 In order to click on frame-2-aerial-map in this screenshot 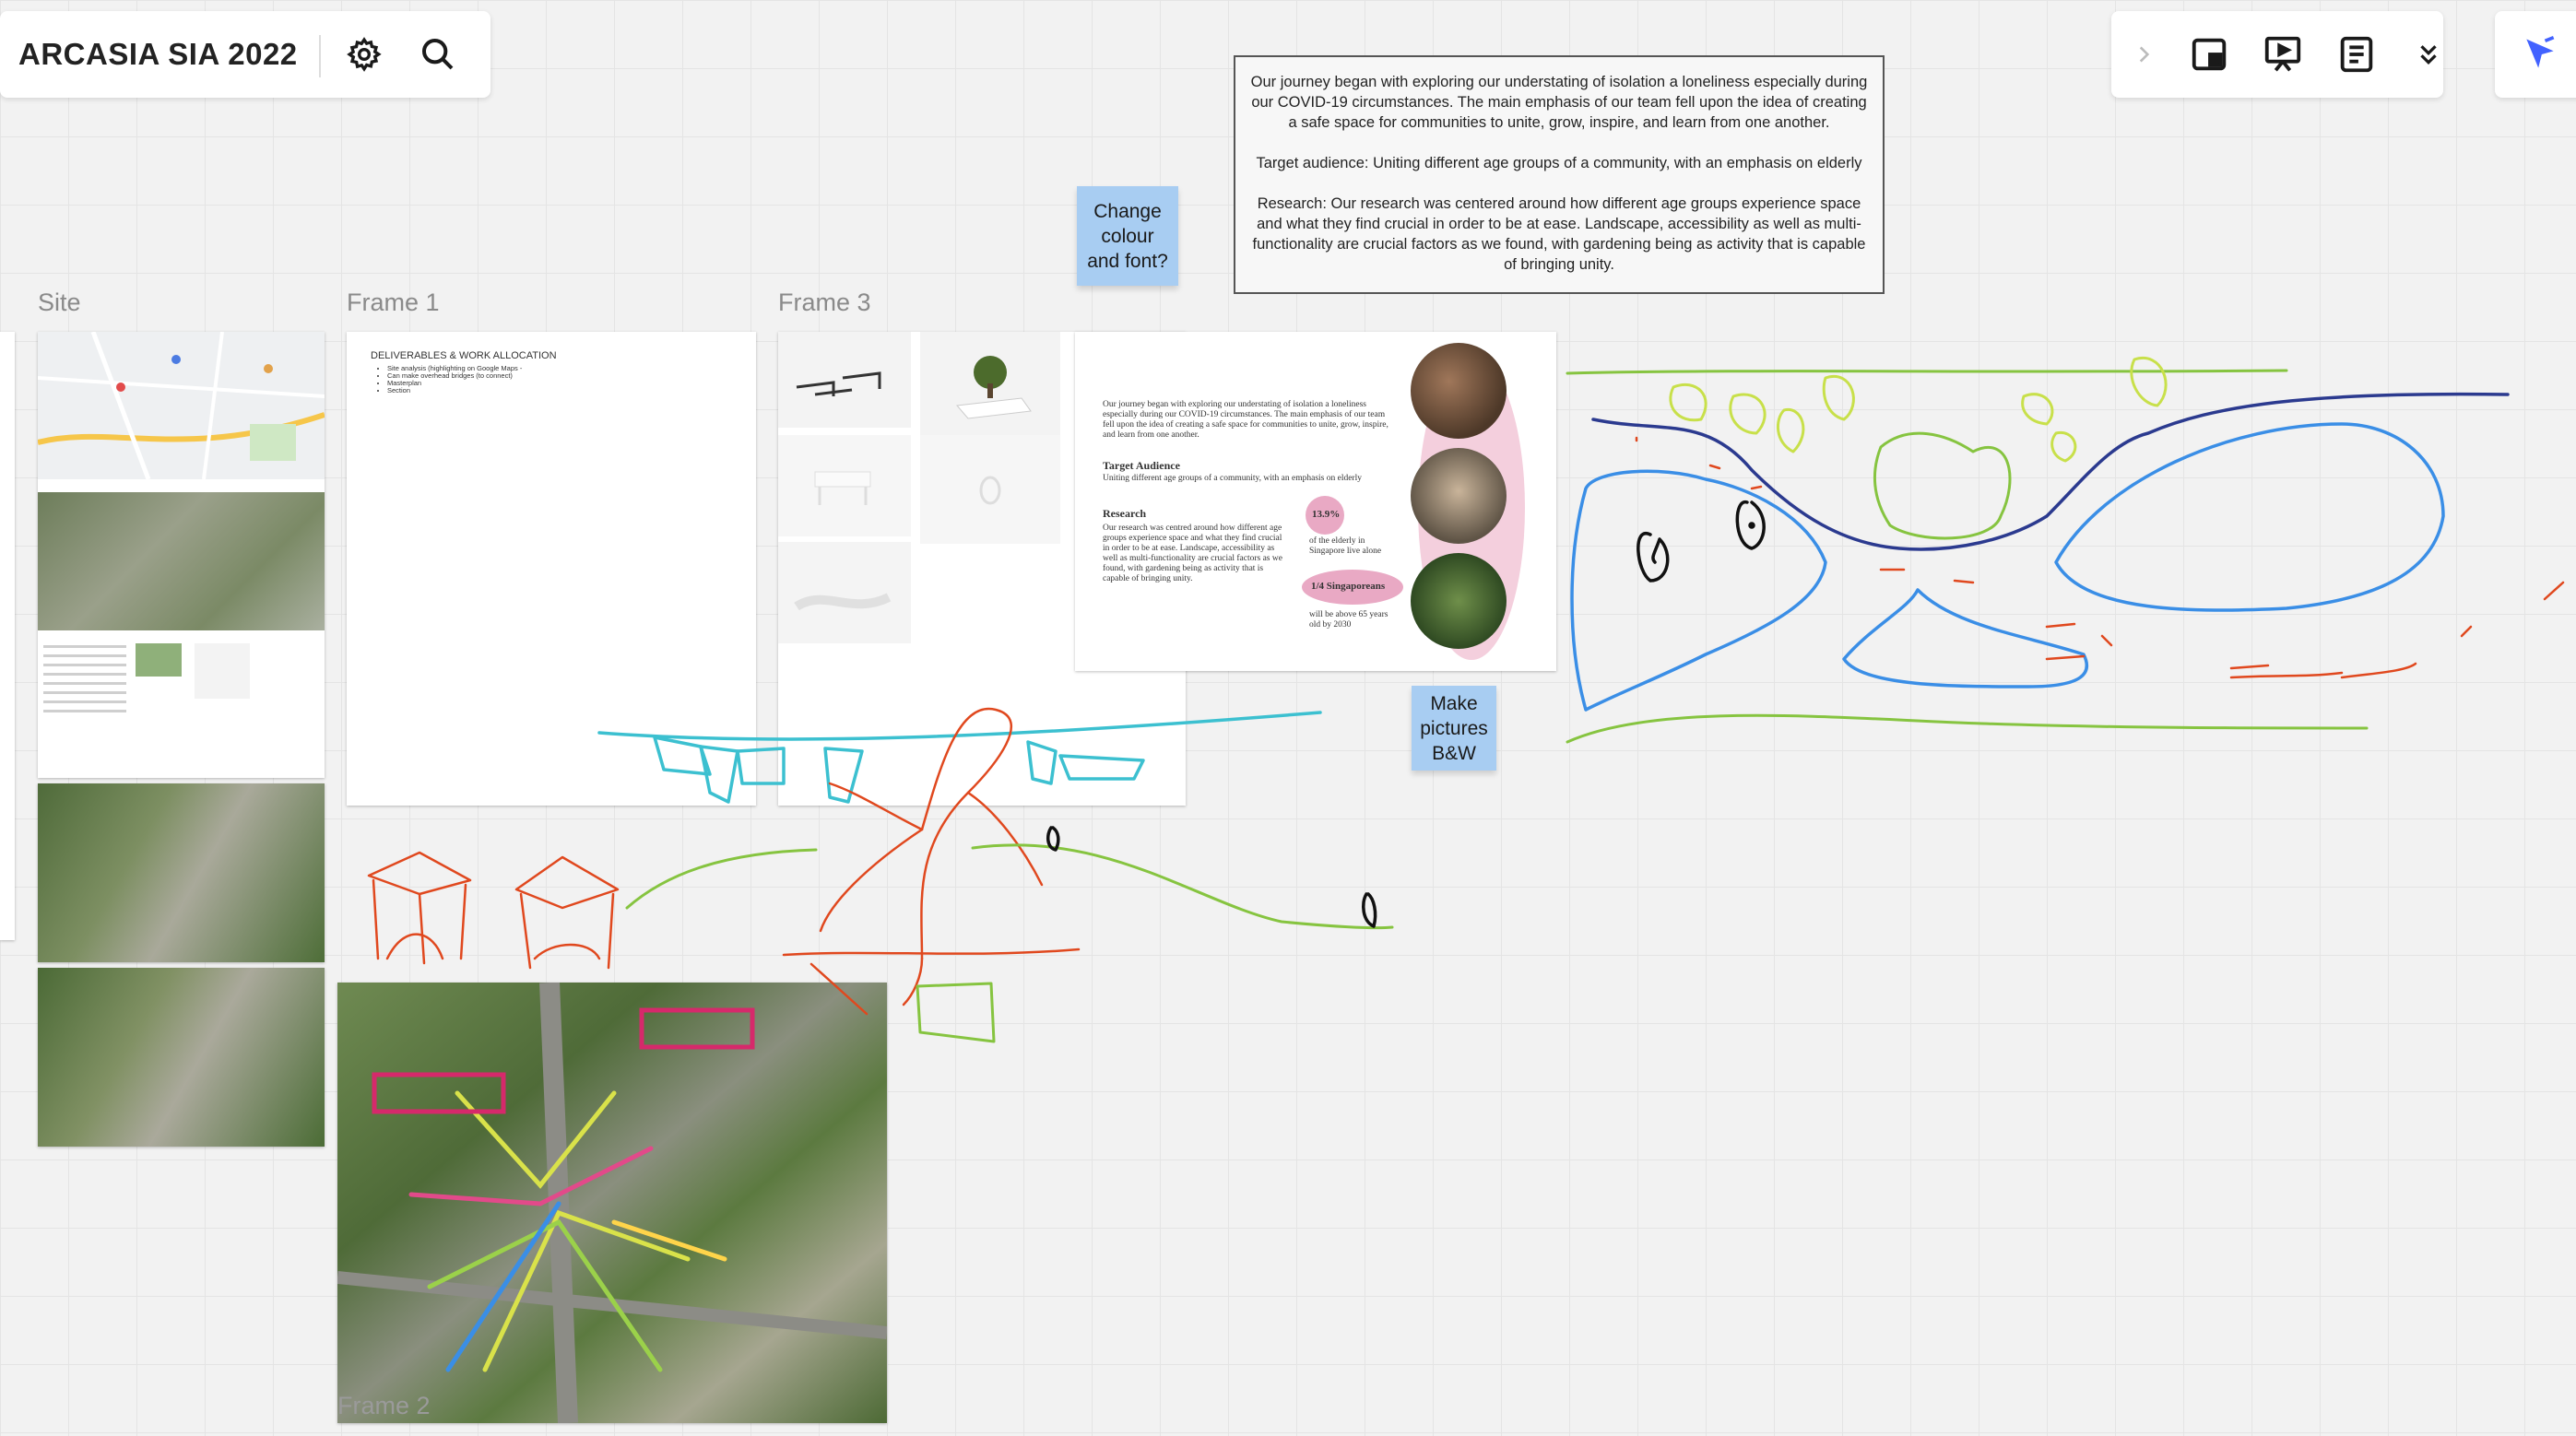, I will do `click(612, 1203)`.